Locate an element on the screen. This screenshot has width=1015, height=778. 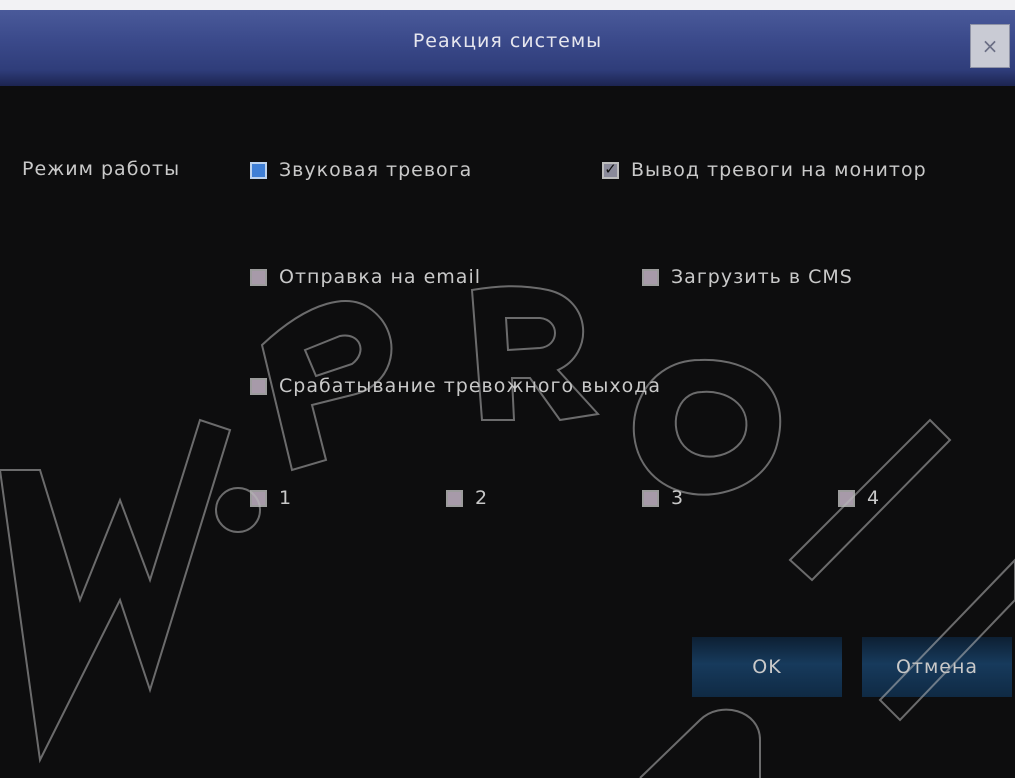
sound-alarm-option: Звуковая тревога is located at coordinates (361, 170).